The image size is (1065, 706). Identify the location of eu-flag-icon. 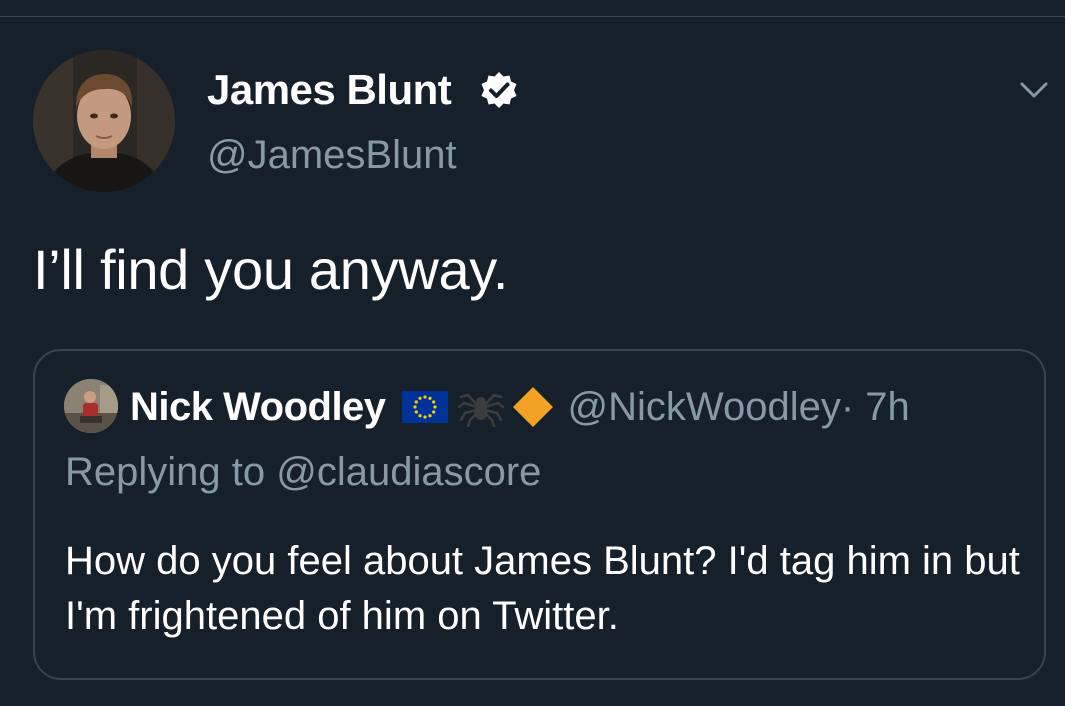
(424, 407).